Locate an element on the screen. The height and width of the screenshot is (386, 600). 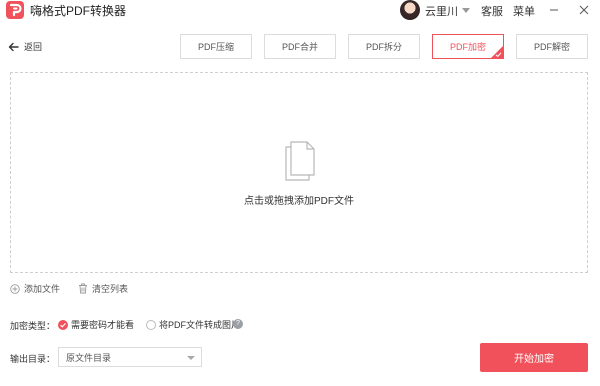
tab-pdf-encrypt: PDF加密 is located at coordinates (468, 46).